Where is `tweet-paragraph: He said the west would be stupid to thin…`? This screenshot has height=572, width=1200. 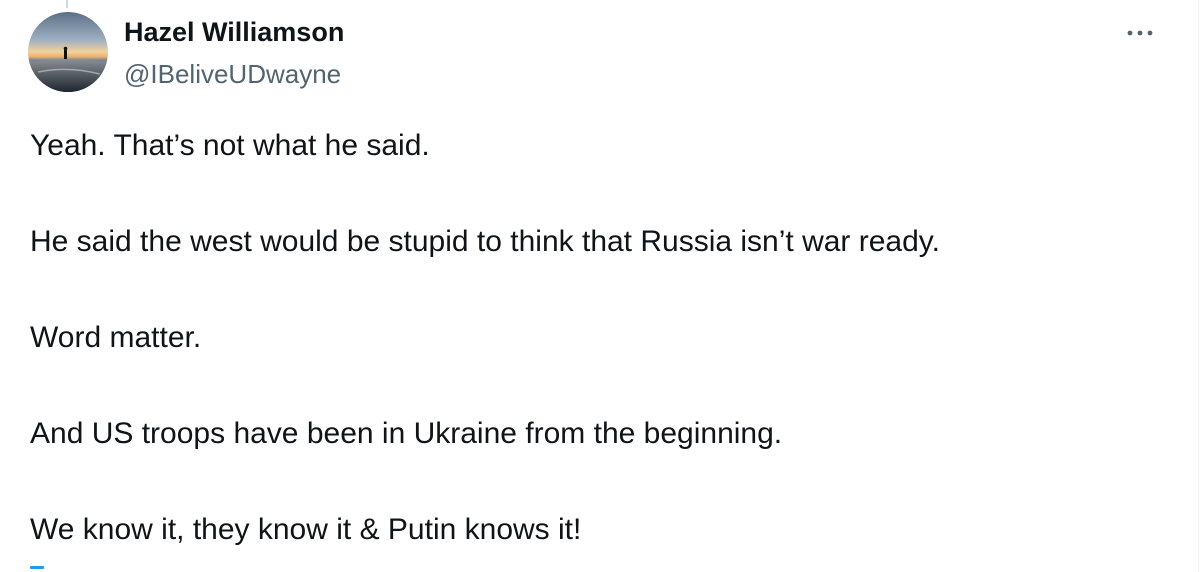 tweet-paragraph: He said the west would be stupid to thin… is located at coordinates (485, 241).